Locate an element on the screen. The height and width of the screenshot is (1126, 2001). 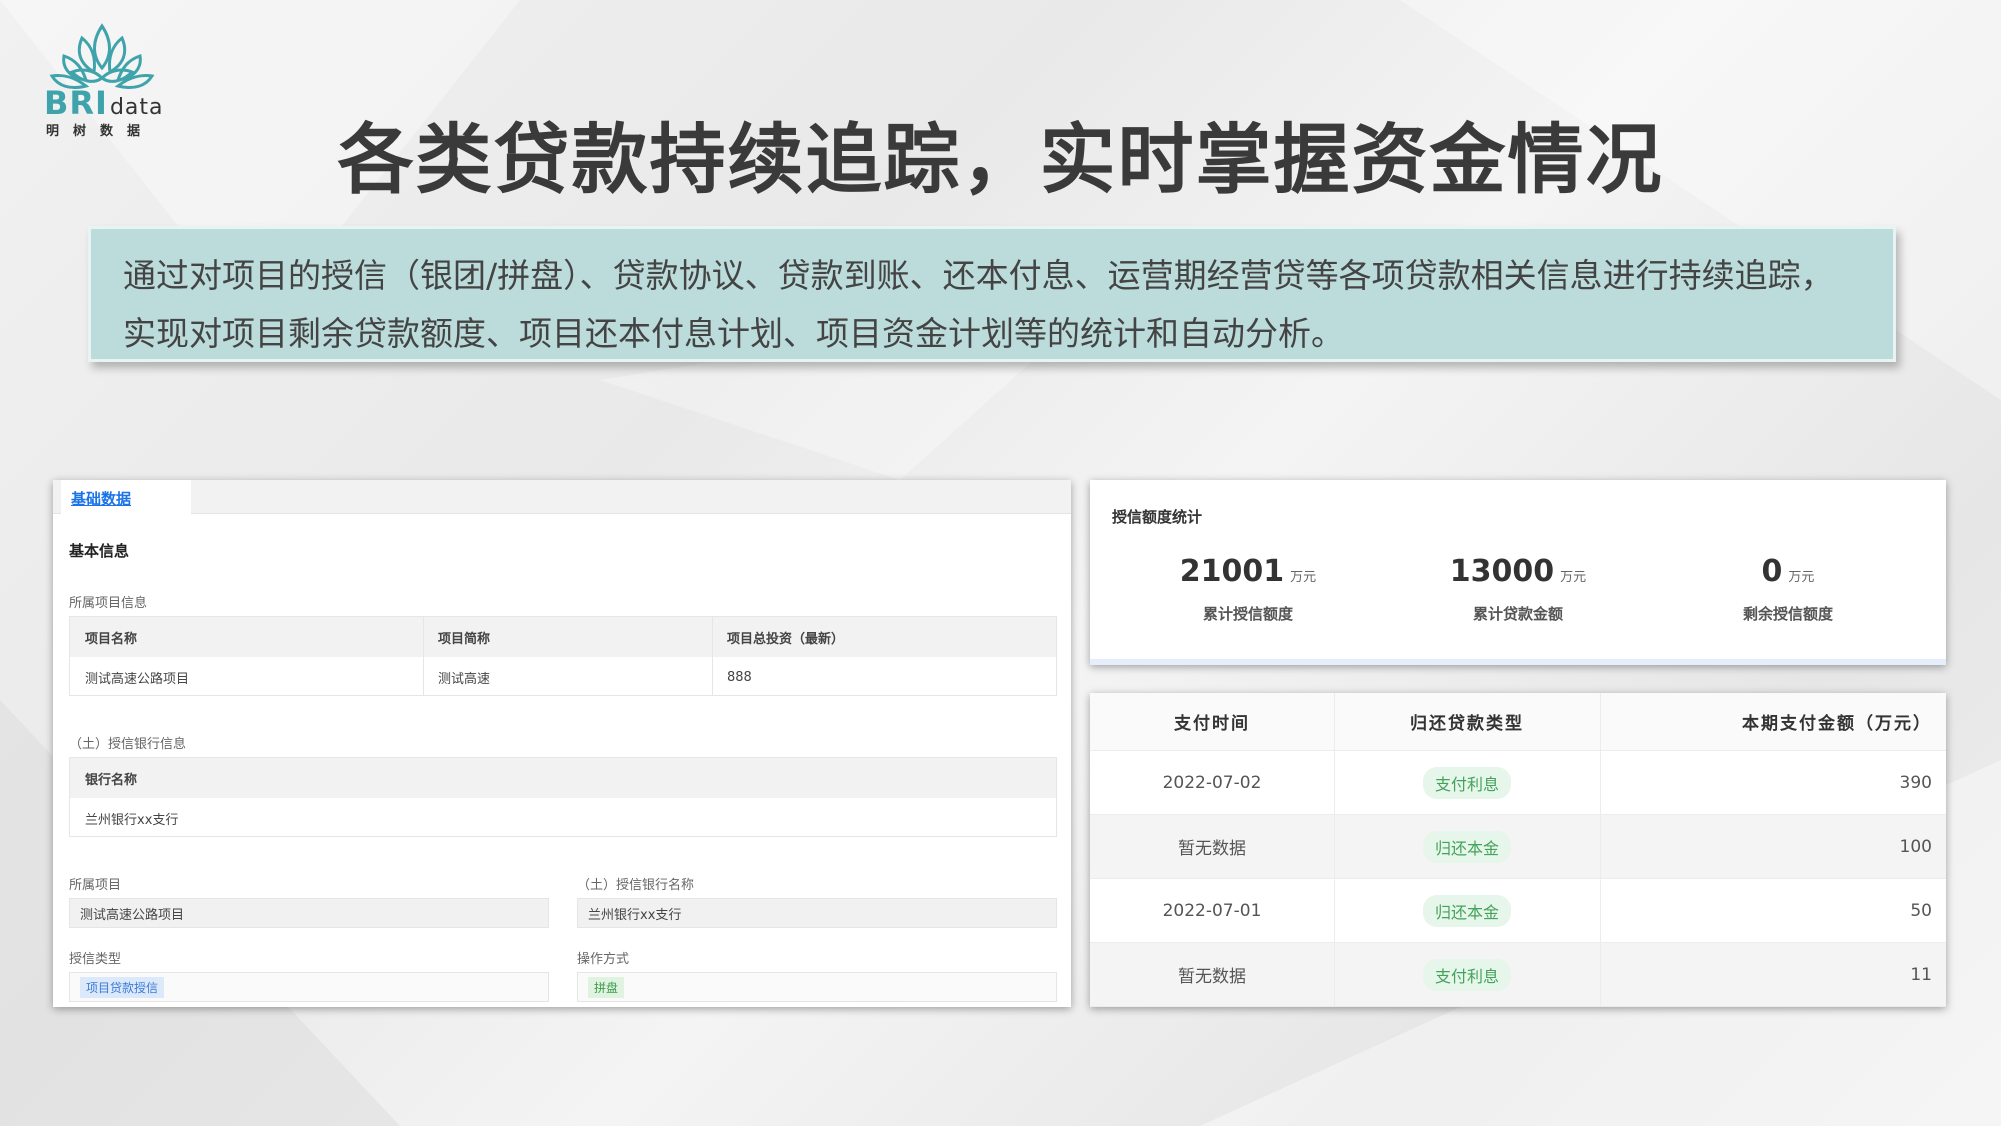
project-field: 测试高速公路项目 is located at coordinates (309, 913).